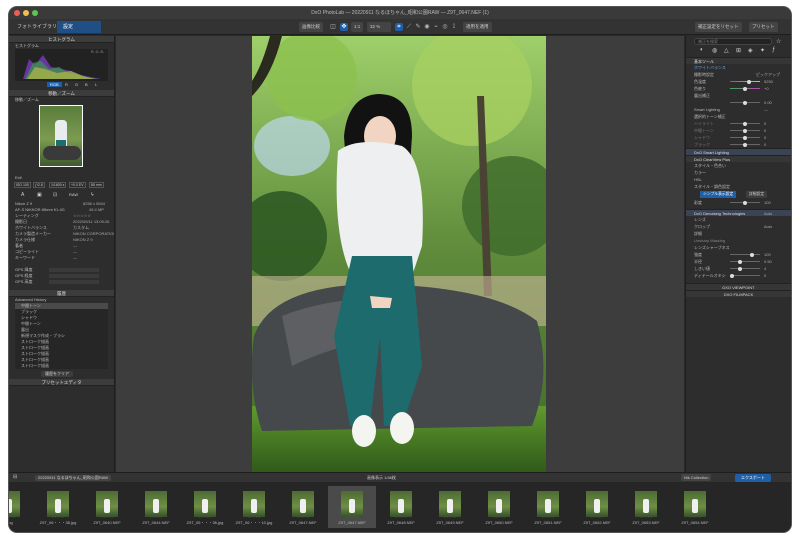 Image resolution: width=800 pixels, height=544 pixels. What do you see at coordinates (768, 102) in the screenshot?
I see `exposure-value: 0.00` at bounding box center [768, 102].